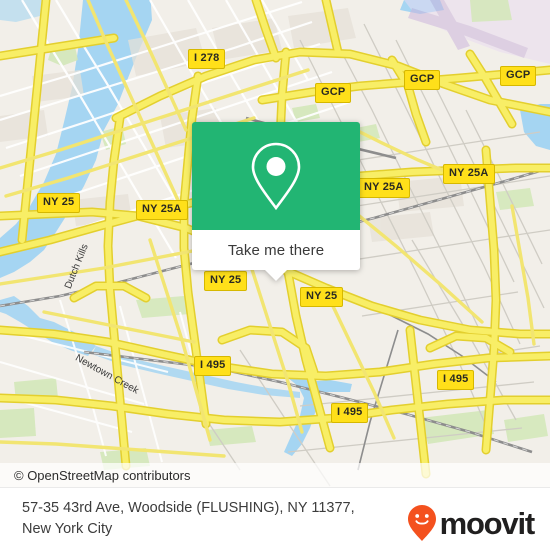  I want to click on osm-attribution: © OpenStreetMap contributors, so click(102, 475).